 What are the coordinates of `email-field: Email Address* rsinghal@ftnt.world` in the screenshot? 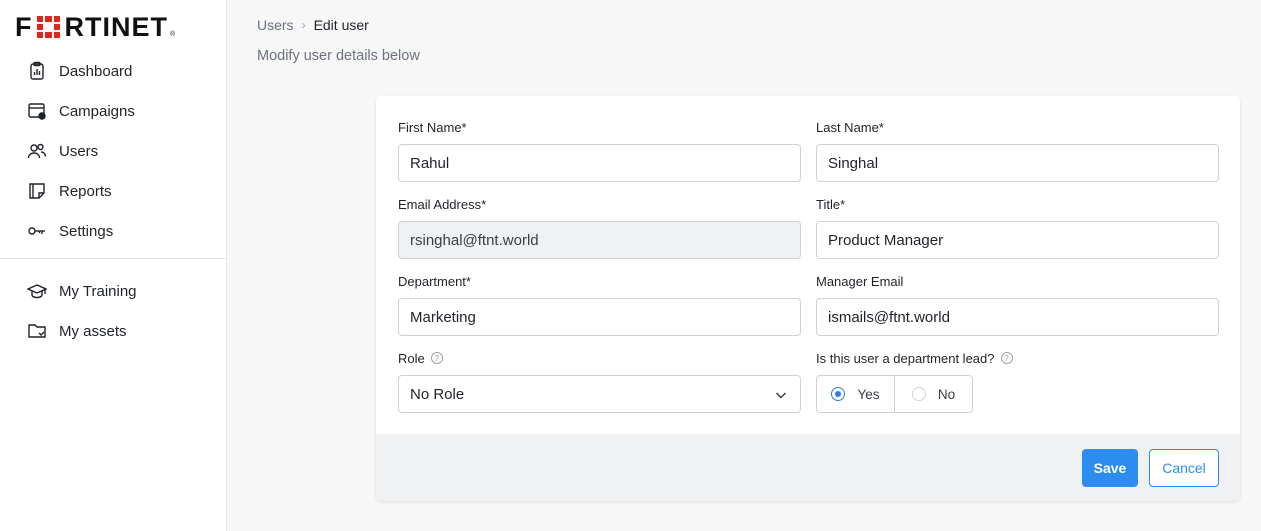 It's located at (599, 227).